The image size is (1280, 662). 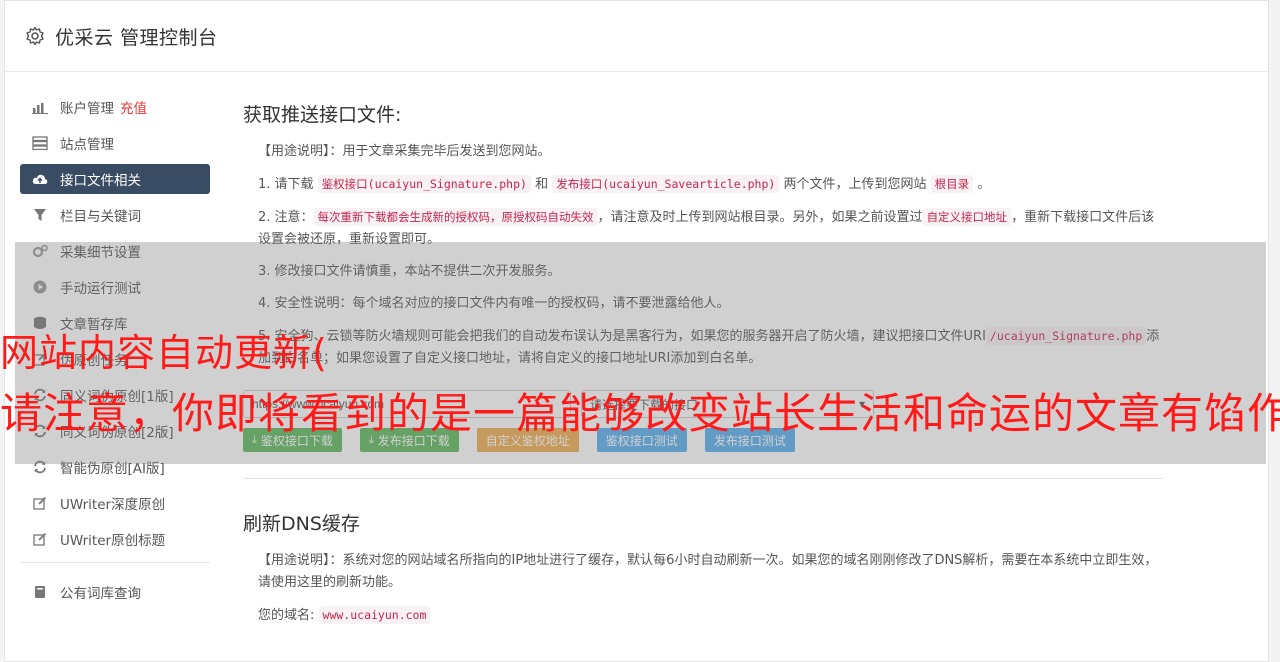 I want to click on step-text: 和, so click(x=542, y=184).